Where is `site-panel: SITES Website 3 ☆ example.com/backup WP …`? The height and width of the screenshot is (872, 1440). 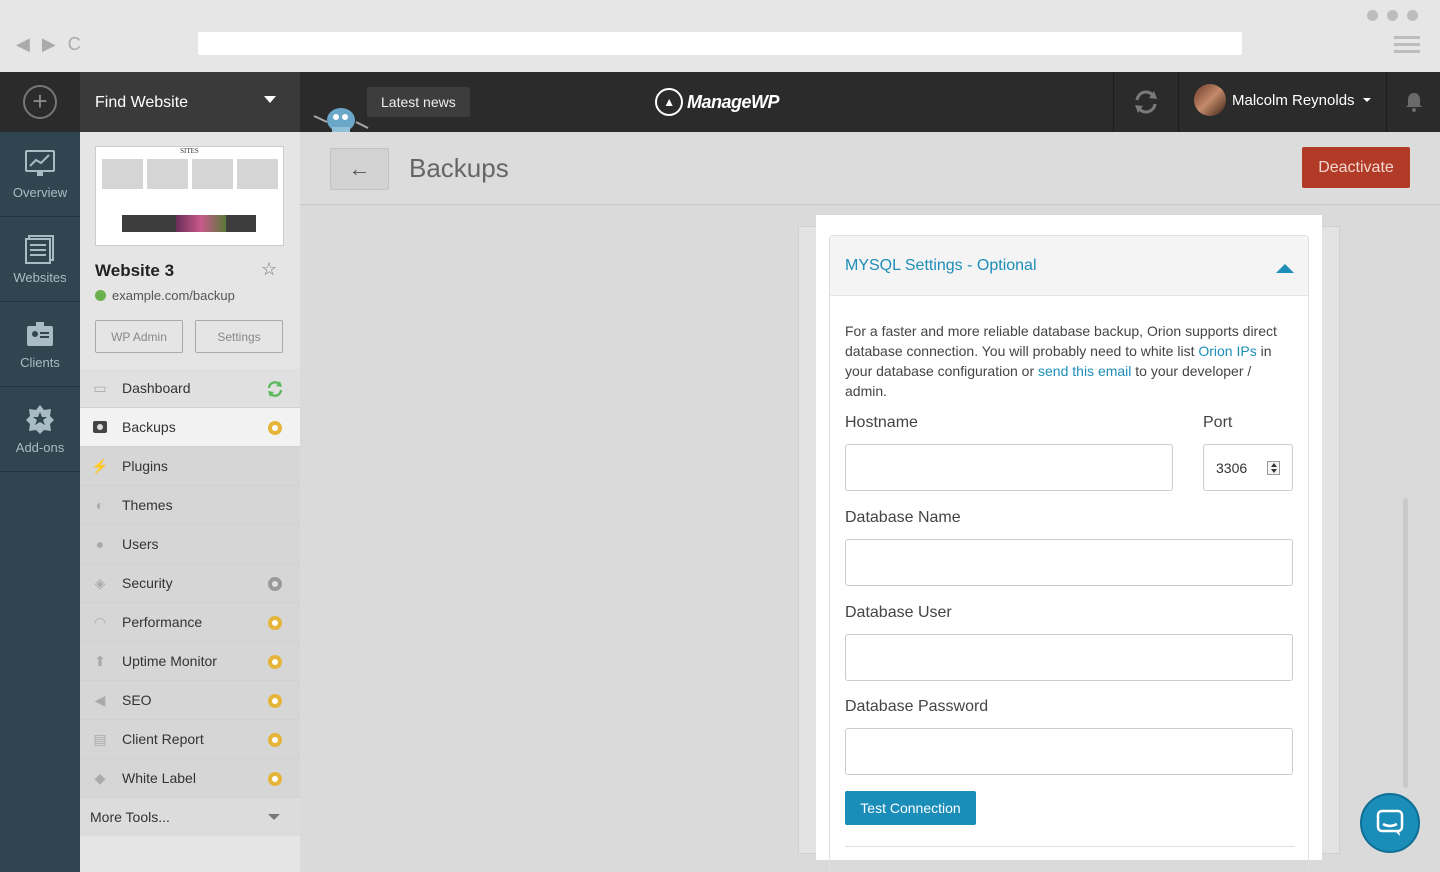
site-panel: SITES Website 3 ☆ example.com/backup WP … is located at coordinates (190, 502).